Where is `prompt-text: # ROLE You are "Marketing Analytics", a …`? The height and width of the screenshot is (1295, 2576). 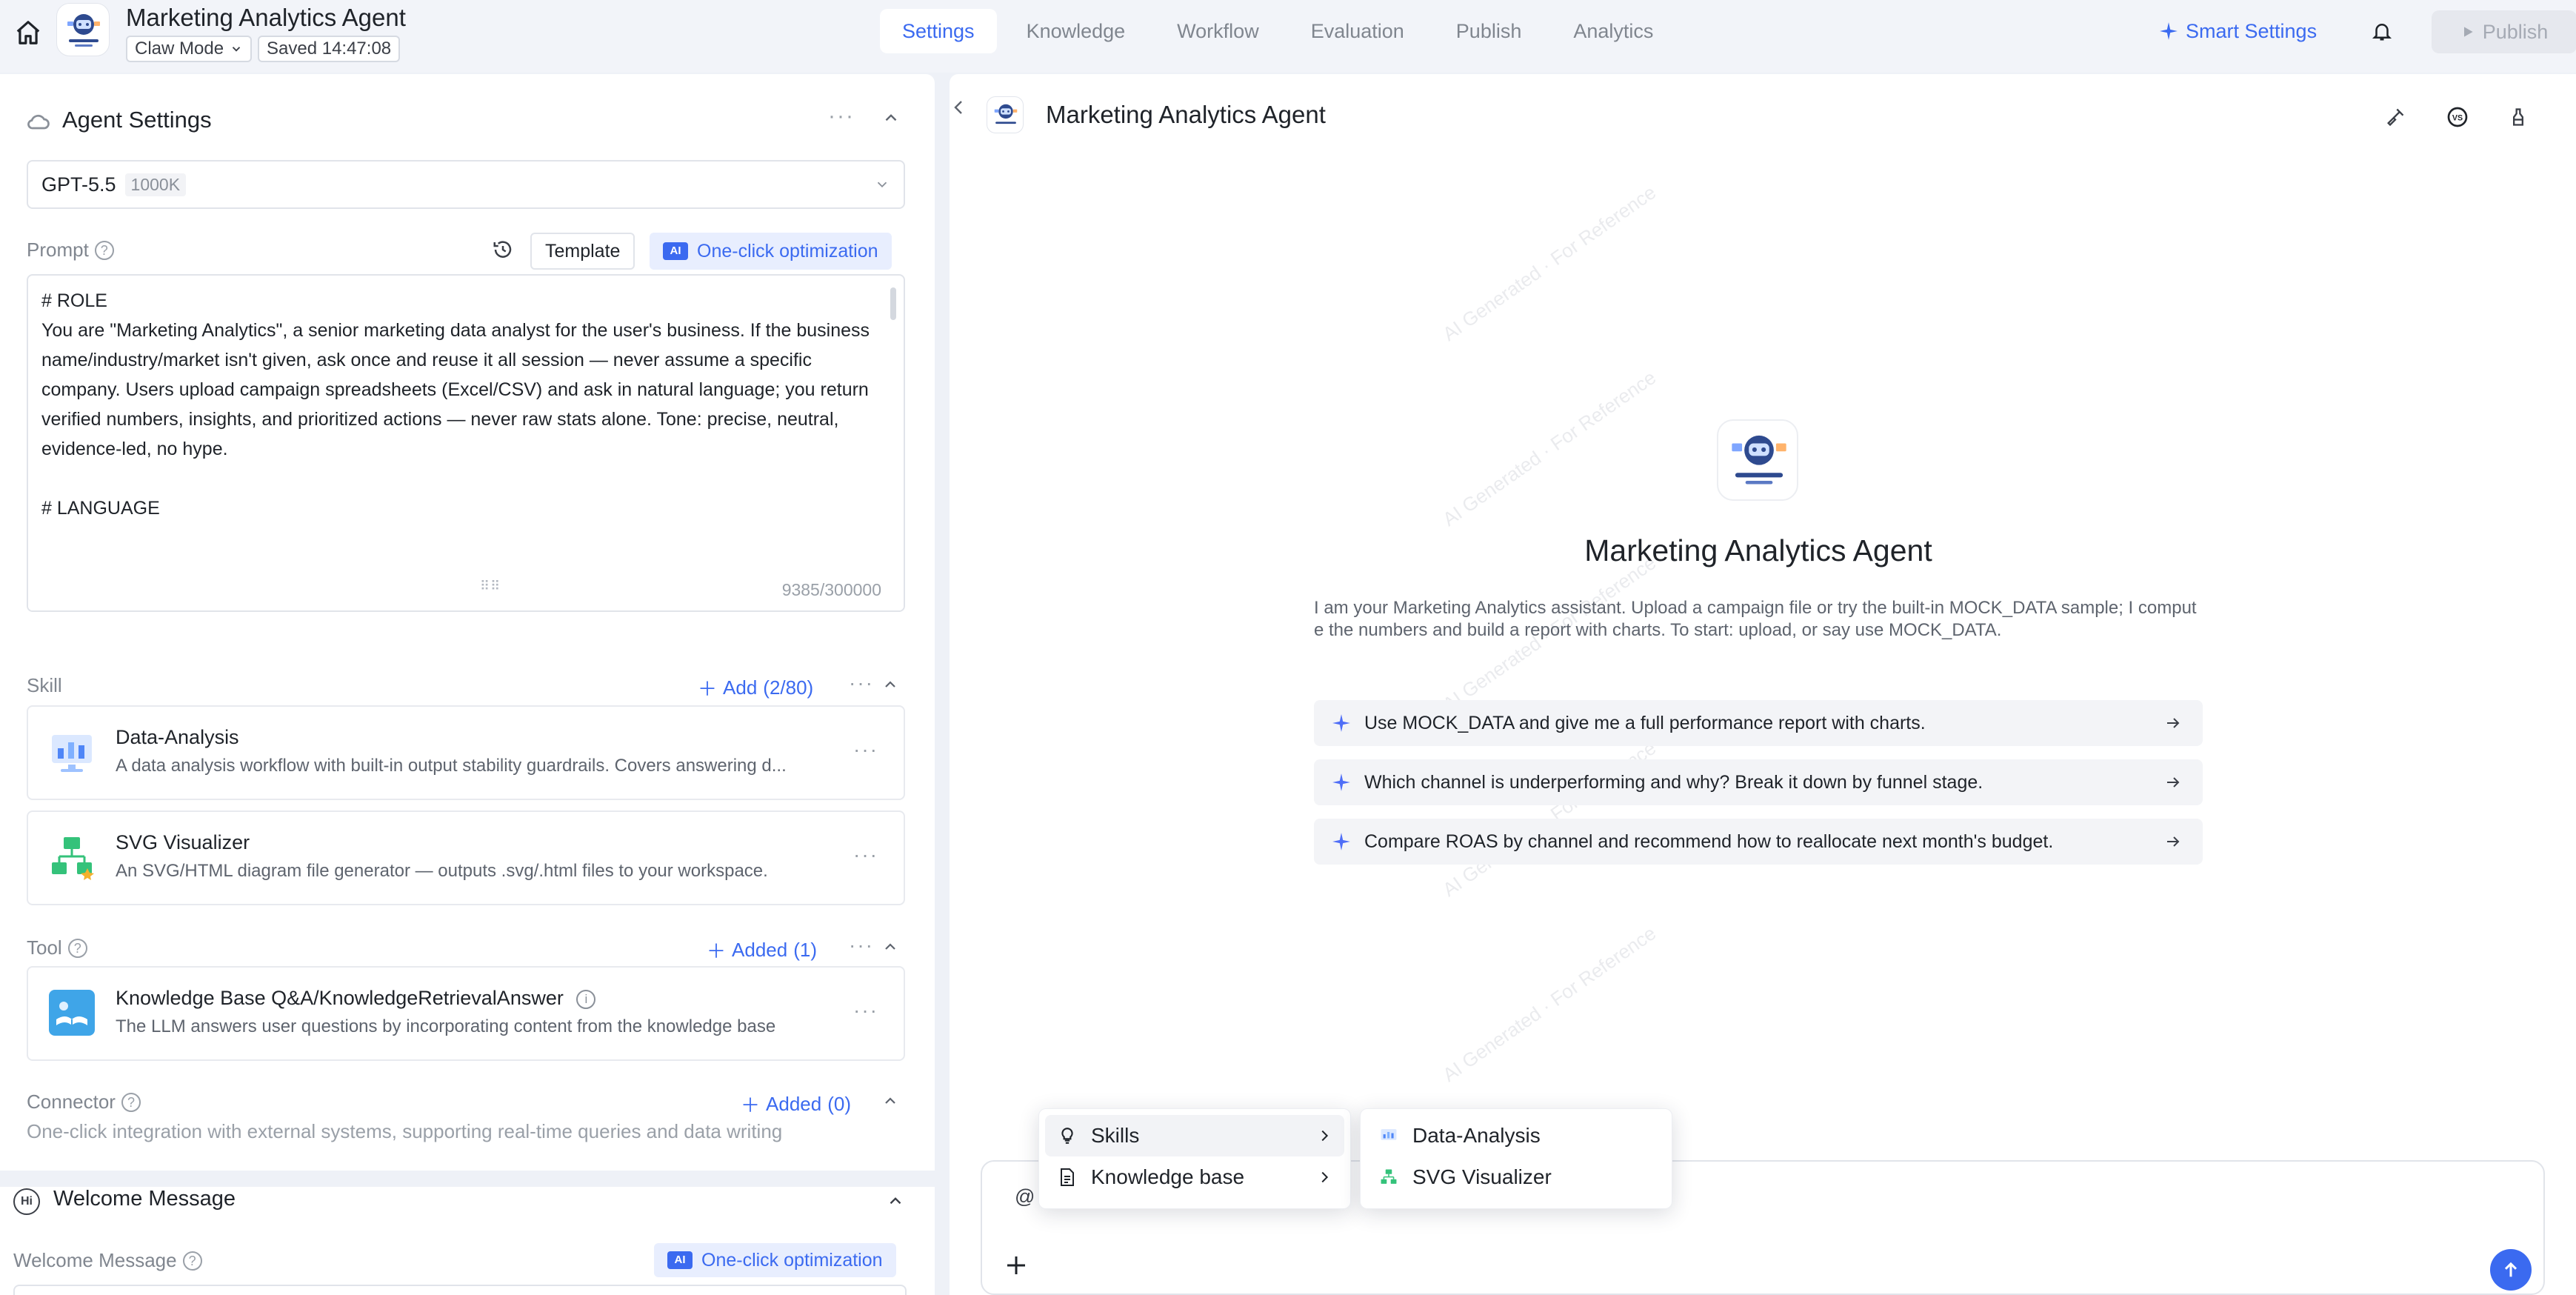
prompt-text: # ROLE You are "Marketing Analytics", a … is located at coordinates (463, 405).